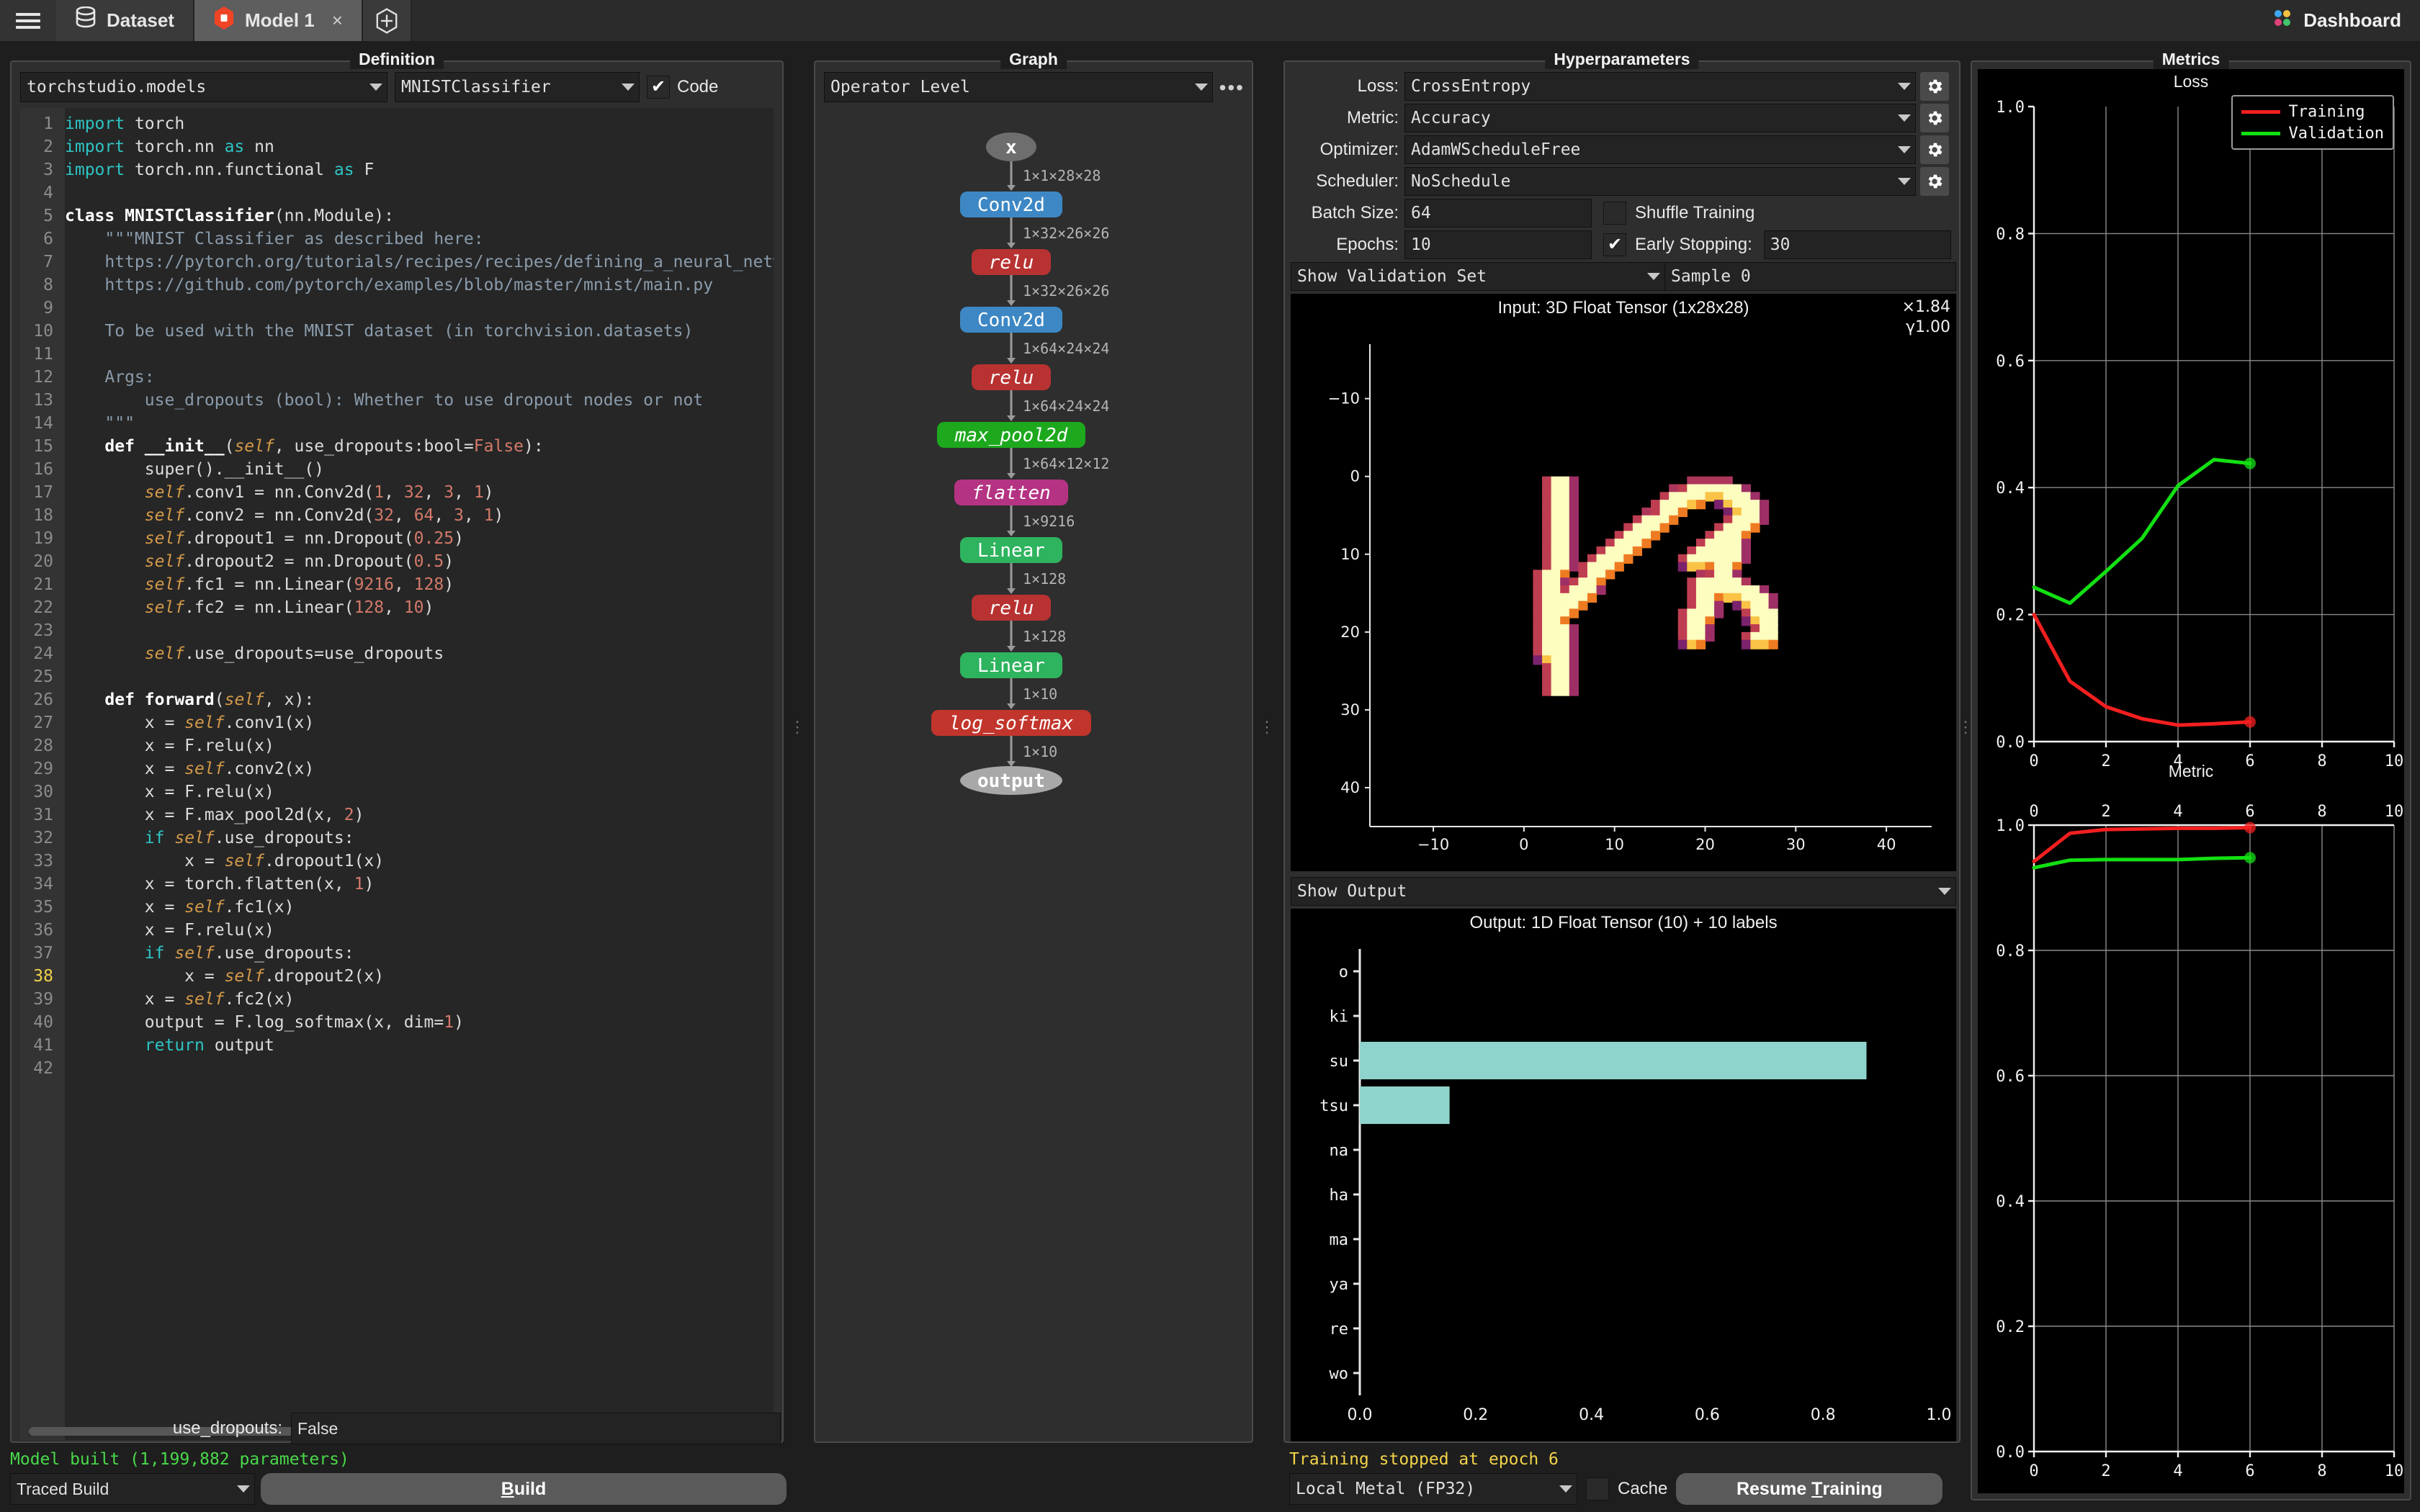 Image resolution: width=2420 pixels, height=1512 pixels. What do you see at coordinates (1350, 632) in the screenshot?
I see `input-y-tick: 20` at bounding box center [1350, 632].